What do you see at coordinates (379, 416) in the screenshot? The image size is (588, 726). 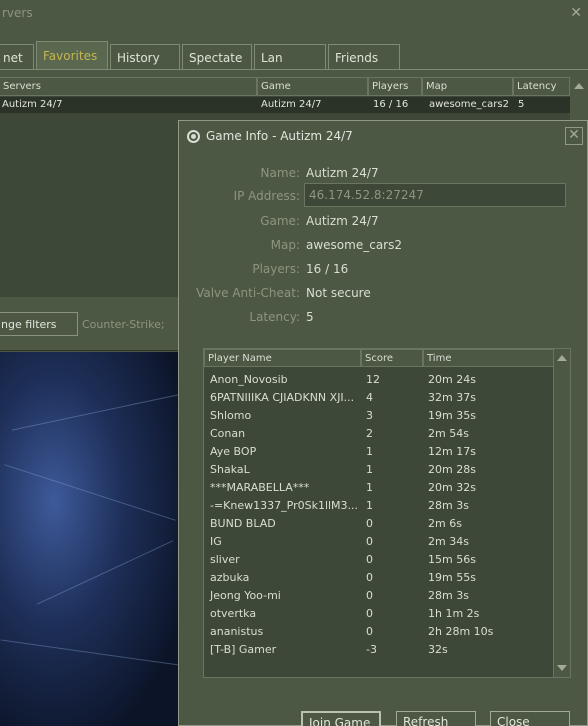 I see `player-row: Shlomo 3 19m 35s` at bounding box center [379, 416].